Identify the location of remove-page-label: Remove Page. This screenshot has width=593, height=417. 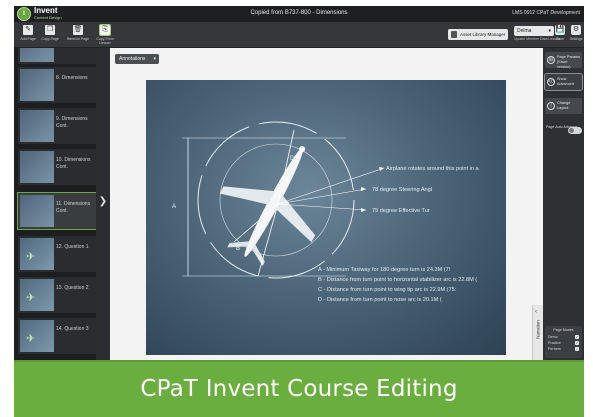
(78, 39).